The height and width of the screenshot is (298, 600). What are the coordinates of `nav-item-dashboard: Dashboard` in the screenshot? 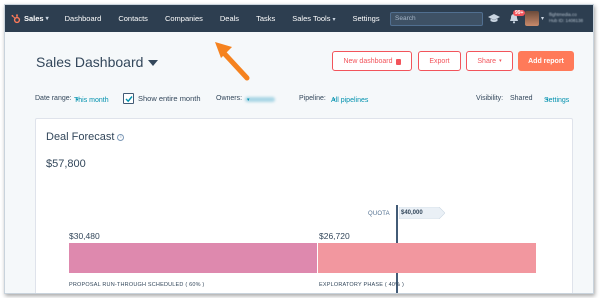 It's located at (83, 18).